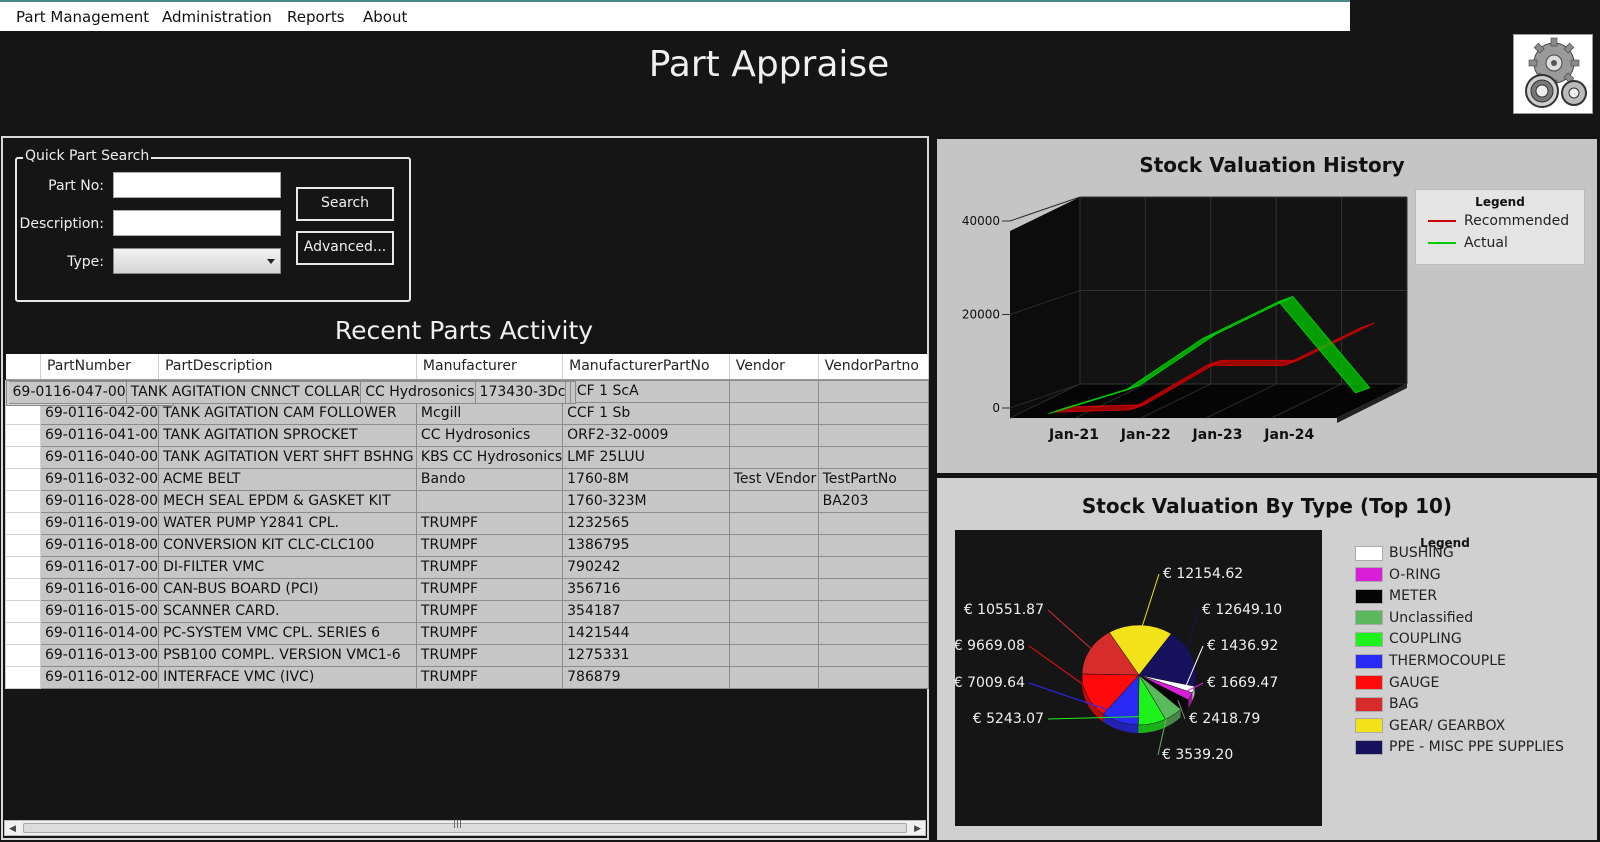  Describe the element at coordinates (646, 545) in the screenshot. I see `cell-manufacturerpartno: 1386795` at that location.